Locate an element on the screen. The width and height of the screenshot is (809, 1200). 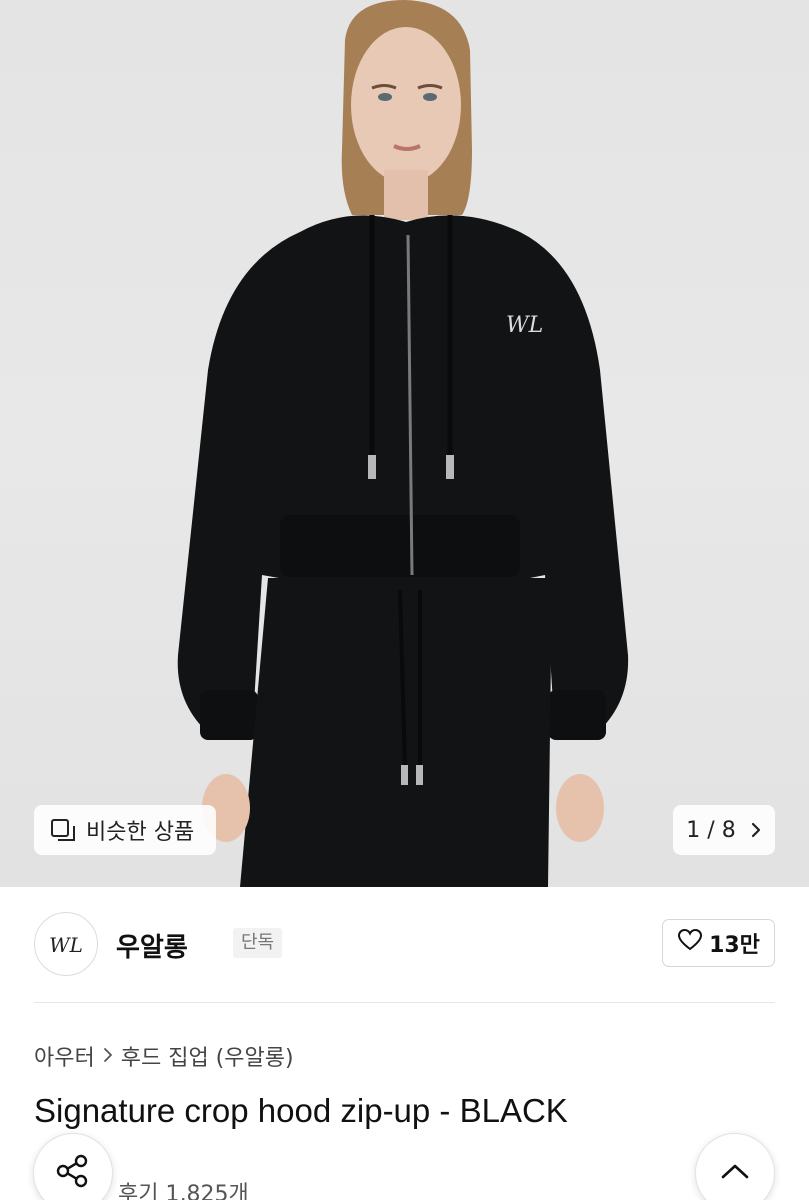
like-count: 13만 is located at coordinates (734, 945).